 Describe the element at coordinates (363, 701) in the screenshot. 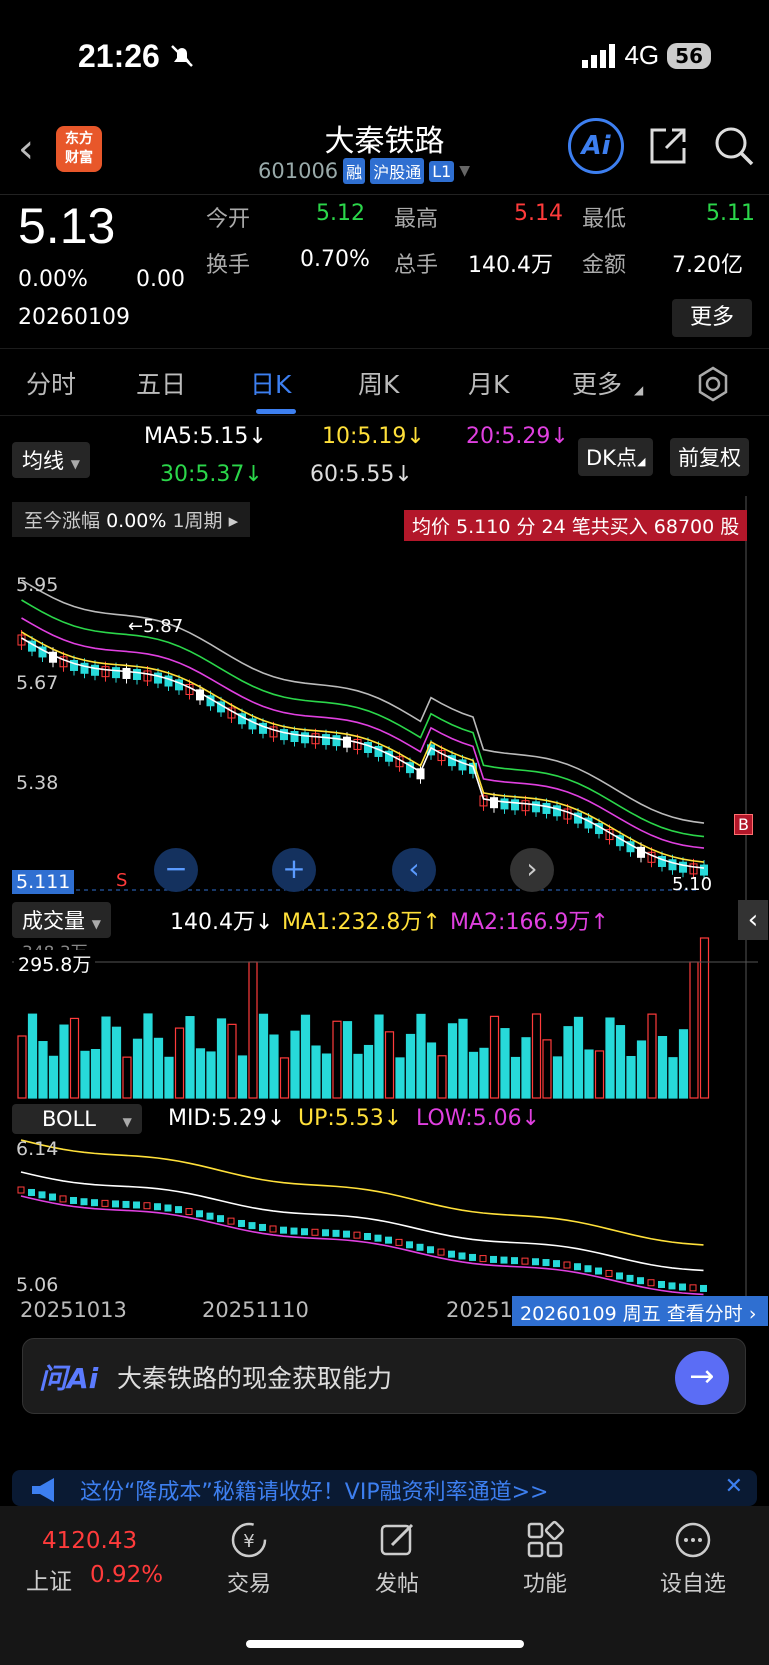

I see `ma60-line` at that location.